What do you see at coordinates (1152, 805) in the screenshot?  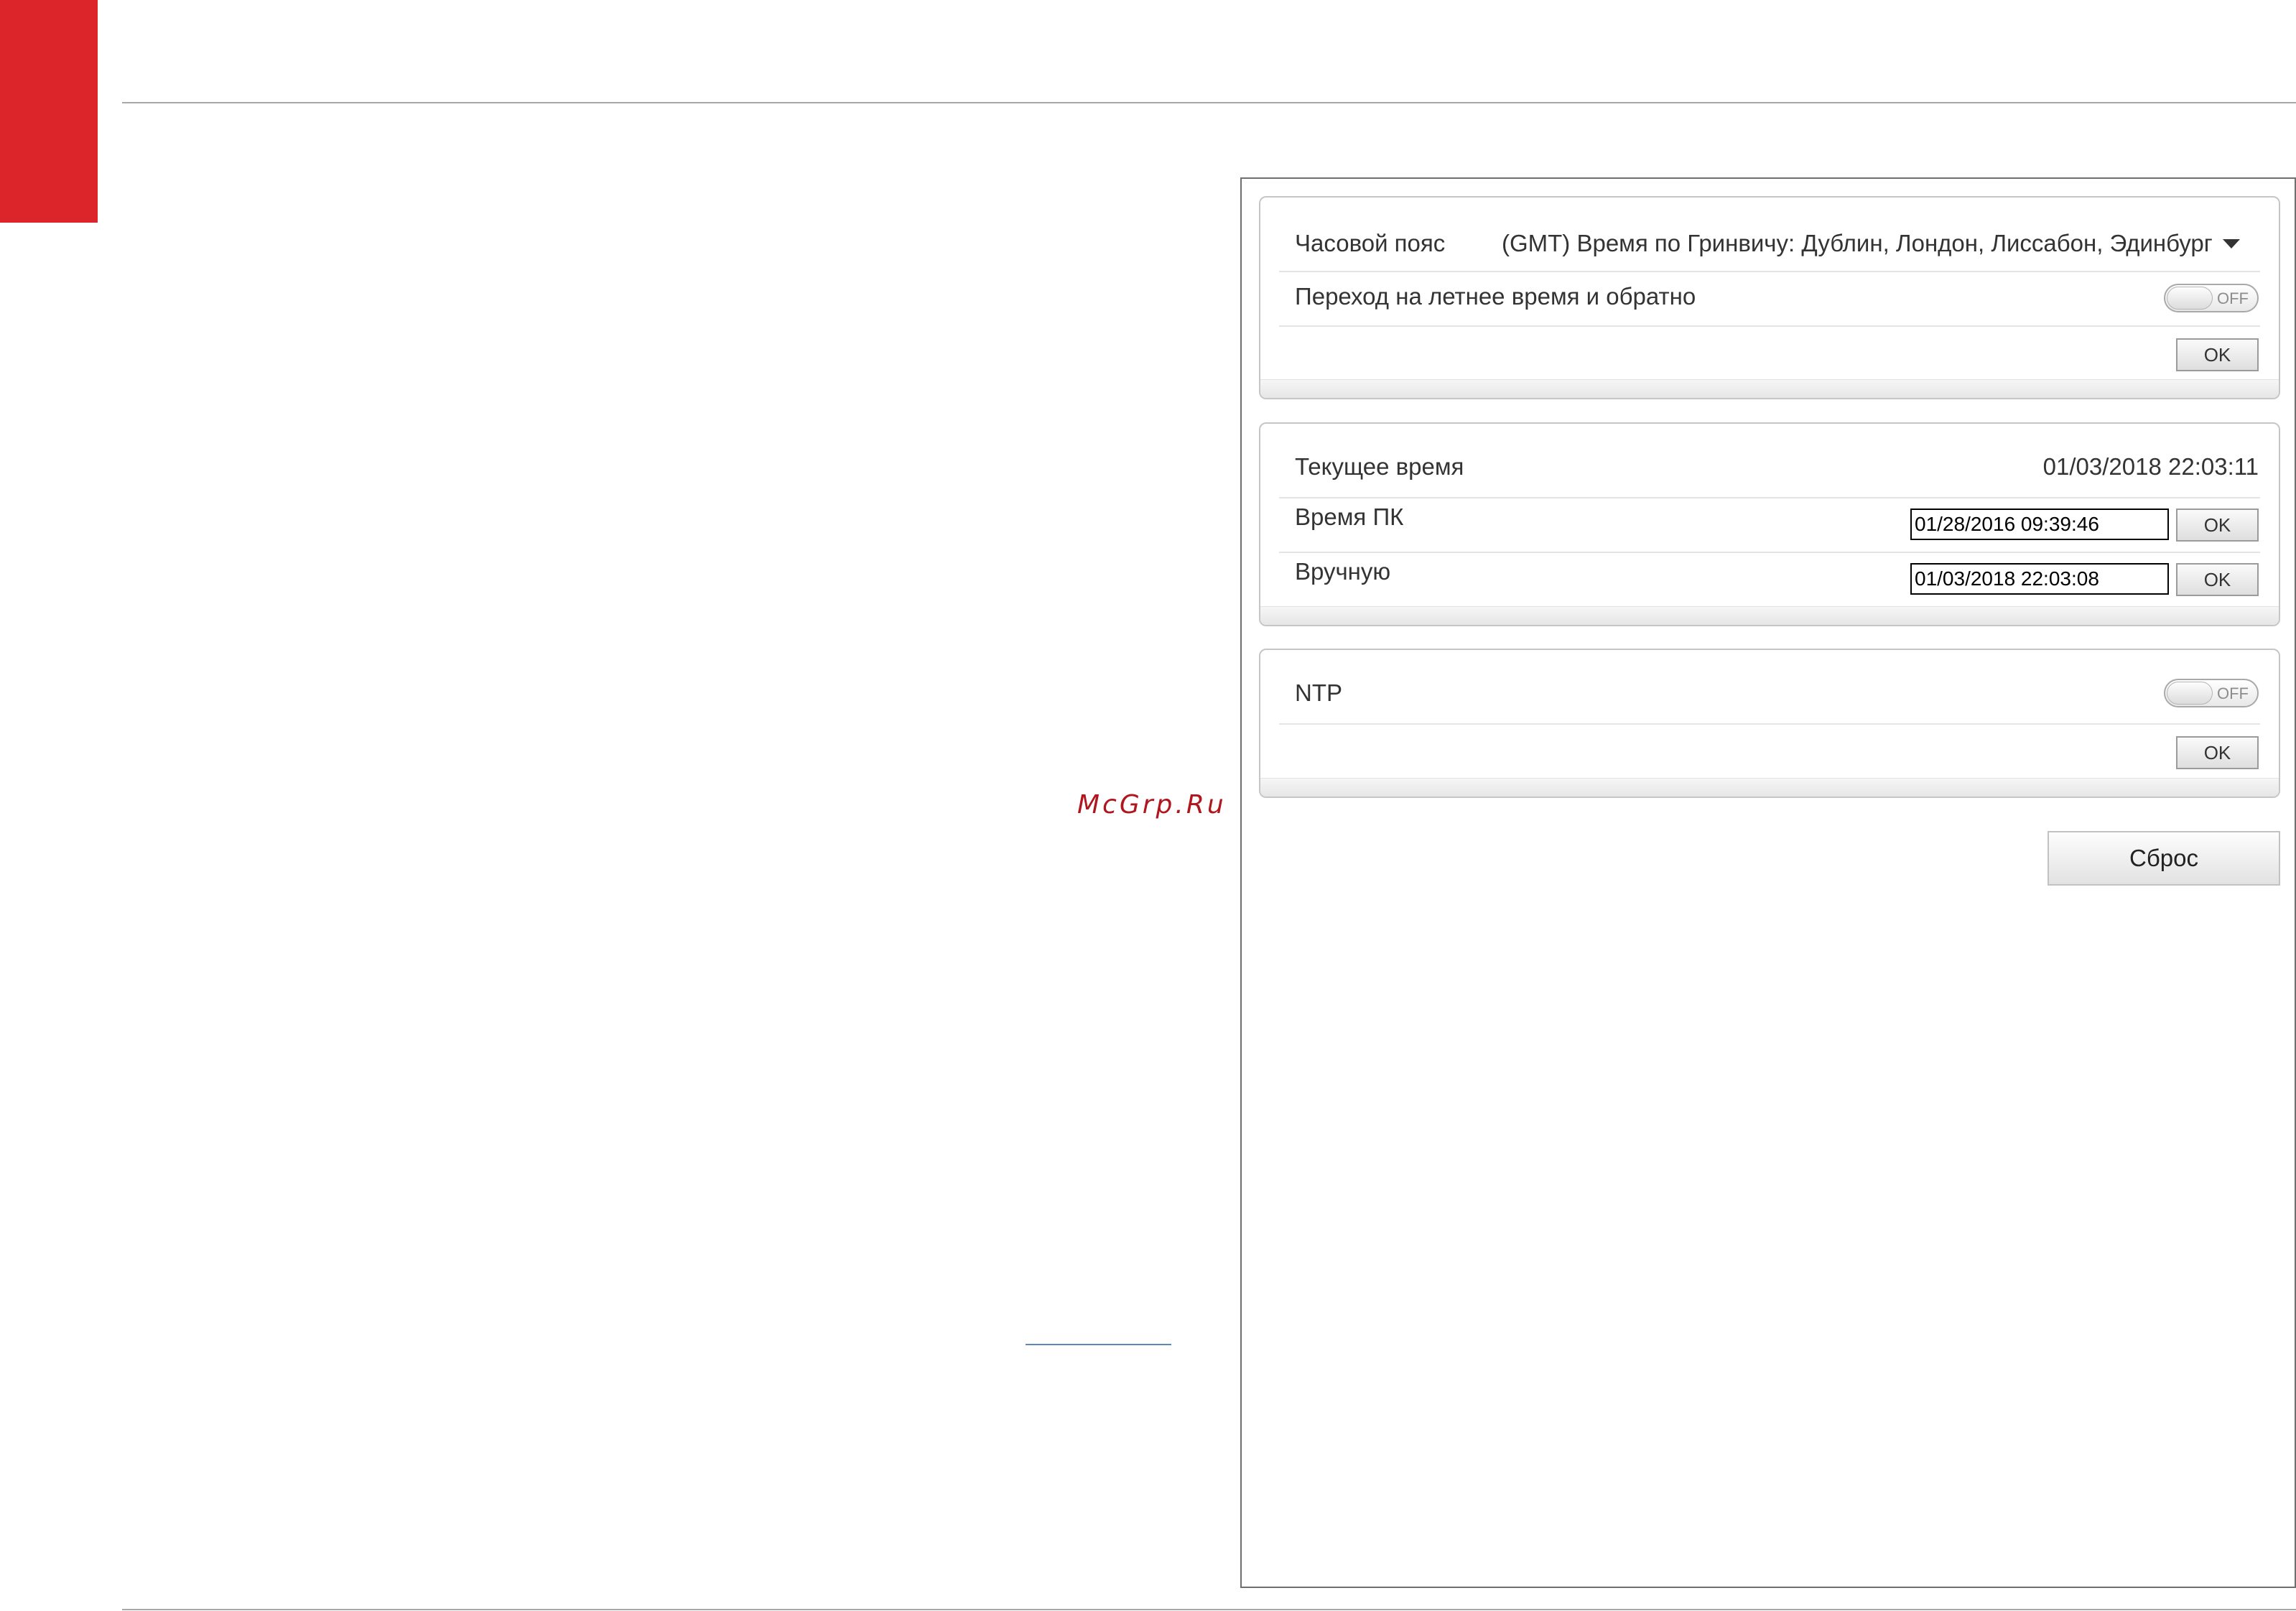 I see `watermark: McGrp.Ru` at bounding box center [1152, 805].